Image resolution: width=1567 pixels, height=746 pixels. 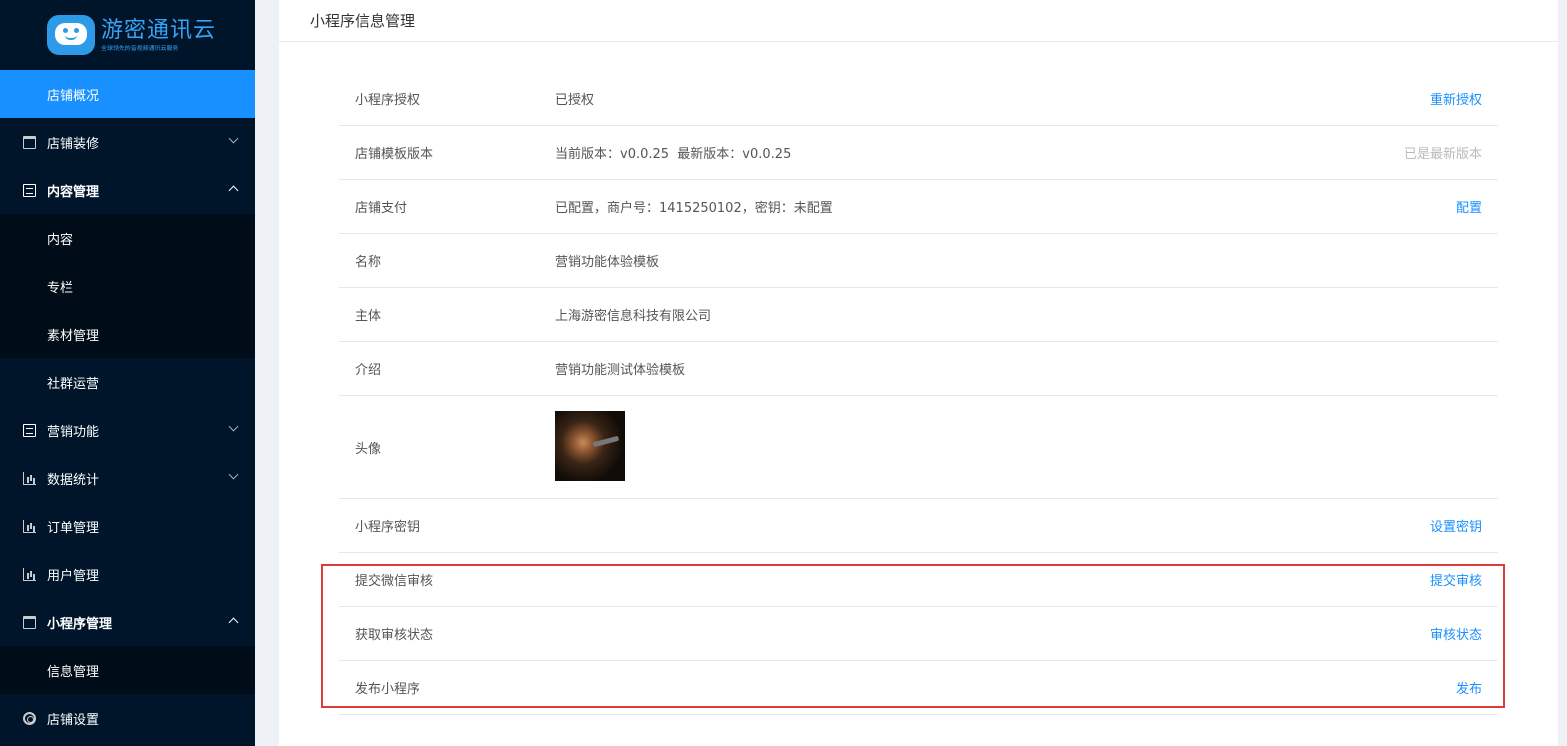 I want to click on set-secret-link: 设置密钥, so click(x=1456, y=525).